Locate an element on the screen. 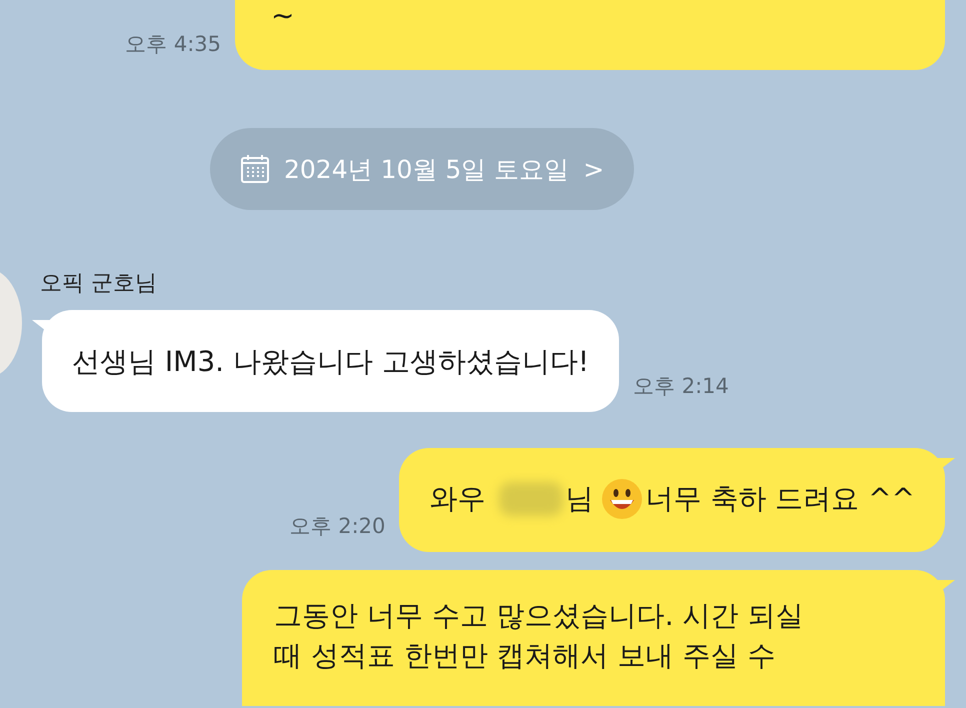  message-text: 님 is located at coordinates (579, 499).